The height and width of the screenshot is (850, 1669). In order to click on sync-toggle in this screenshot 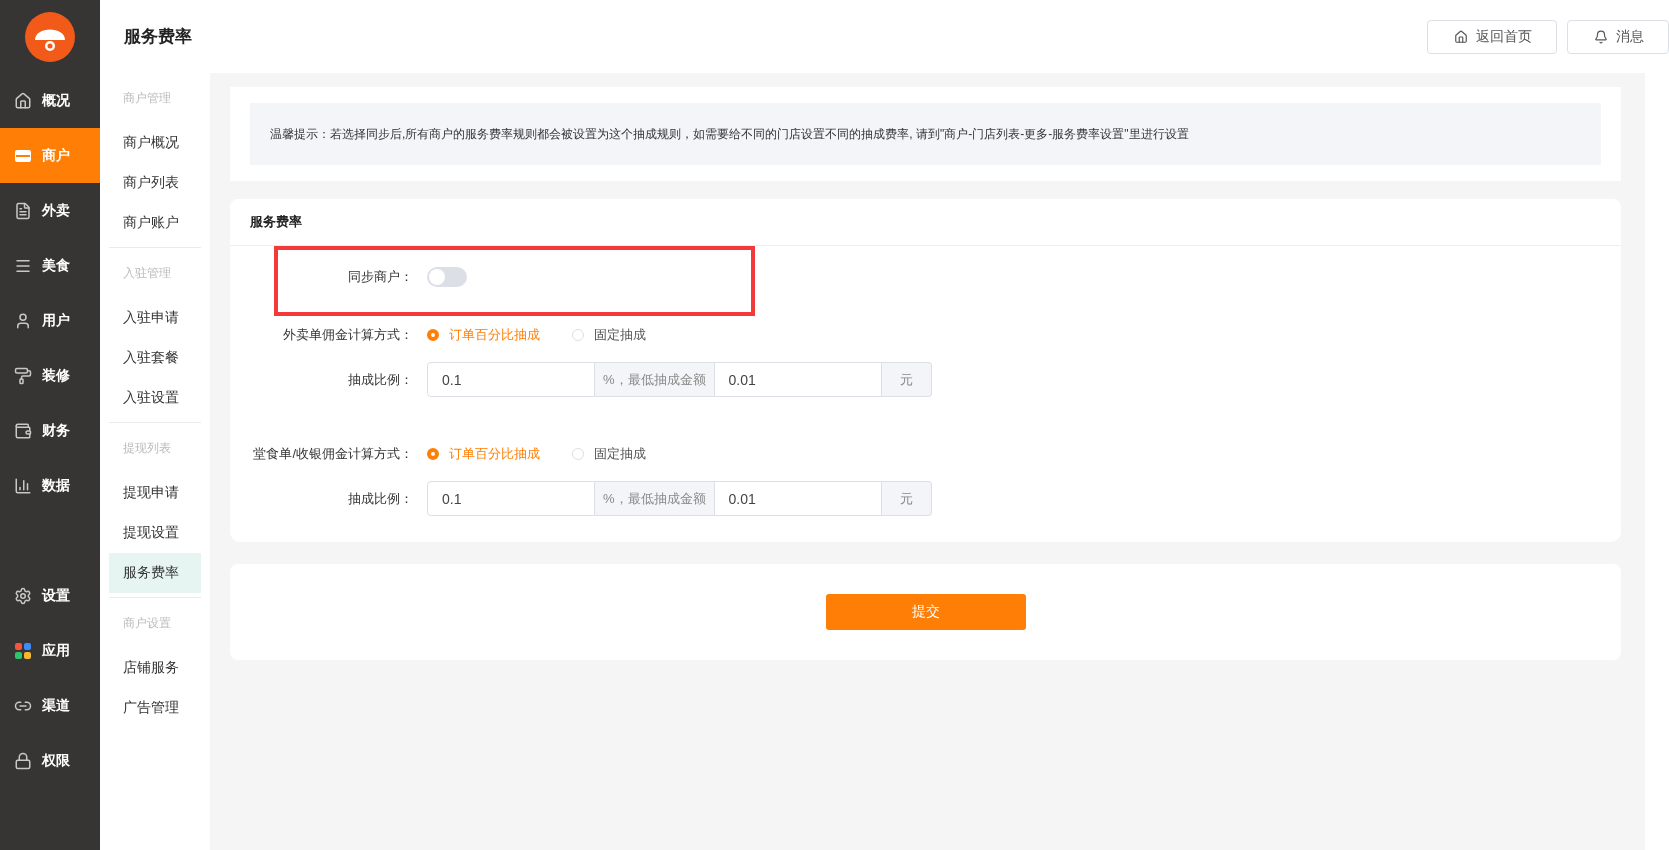, I will do `click(447, 277)`.